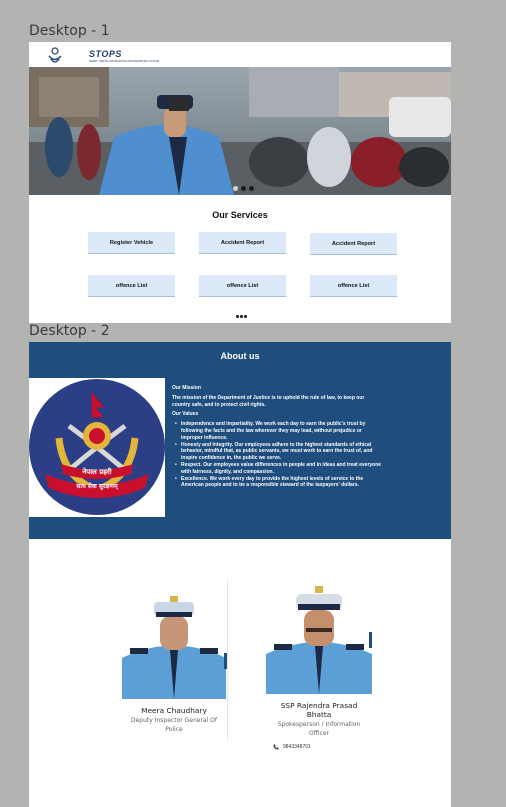  I want to click on accident-report-button: Accident Report, so click(242, 243).